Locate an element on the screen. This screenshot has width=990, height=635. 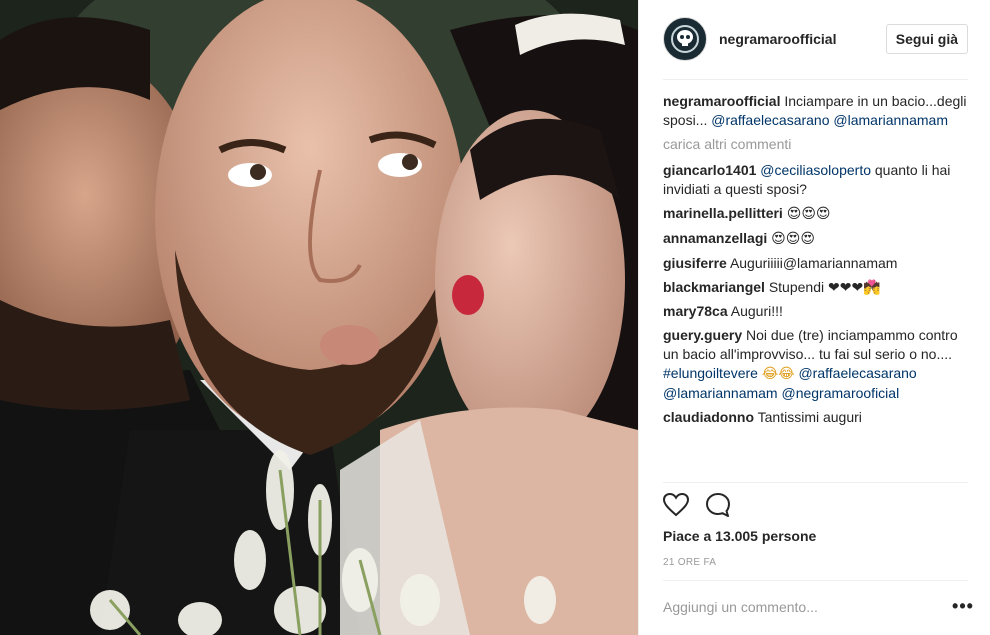
caption-username: negramaroofficial is located at coordinates (721, 101).